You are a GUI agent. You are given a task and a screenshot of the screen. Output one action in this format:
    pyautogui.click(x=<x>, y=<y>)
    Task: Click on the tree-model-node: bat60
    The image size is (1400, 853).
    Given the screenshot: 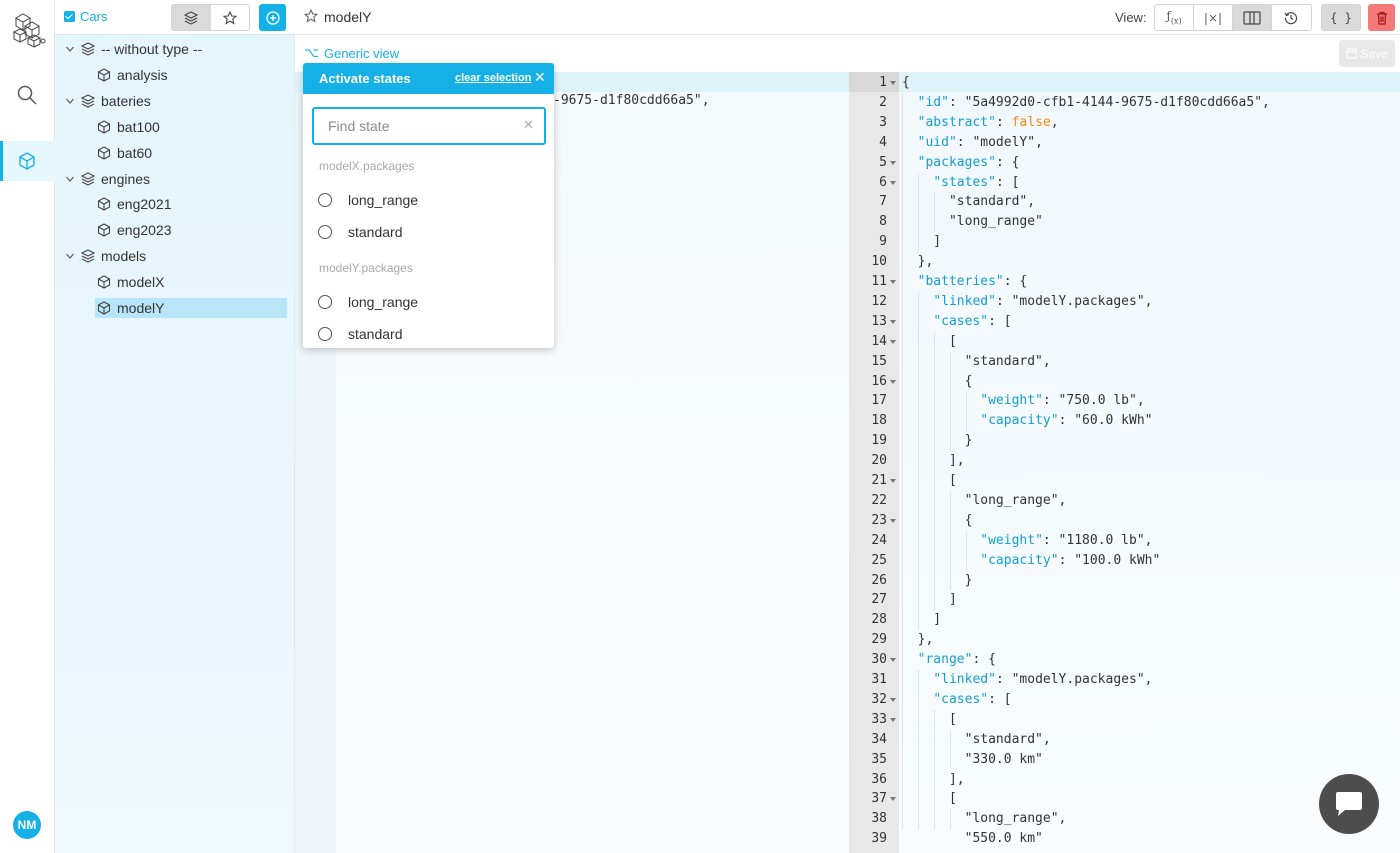 What is the action you would take?
    pyautogui.click(x=191, y=153)
    